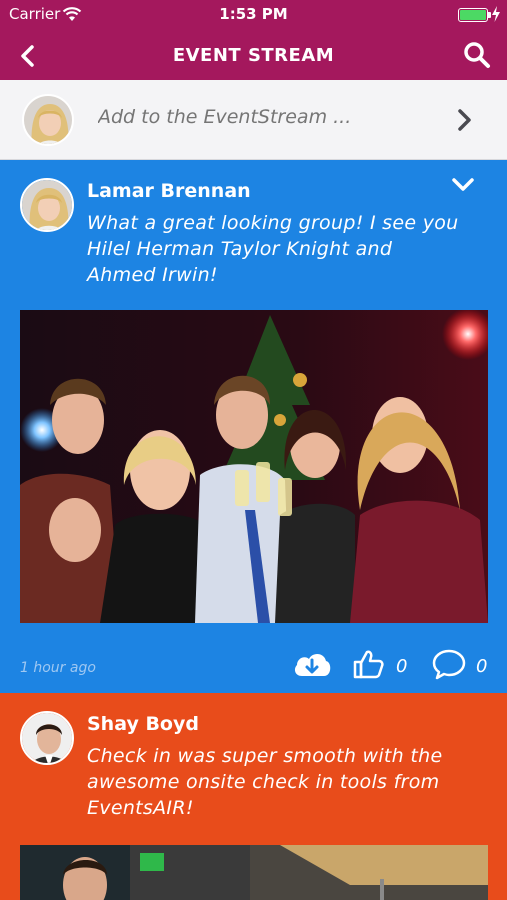  I want to click on post-text-line: EventsAIR!, so click(140, 808).